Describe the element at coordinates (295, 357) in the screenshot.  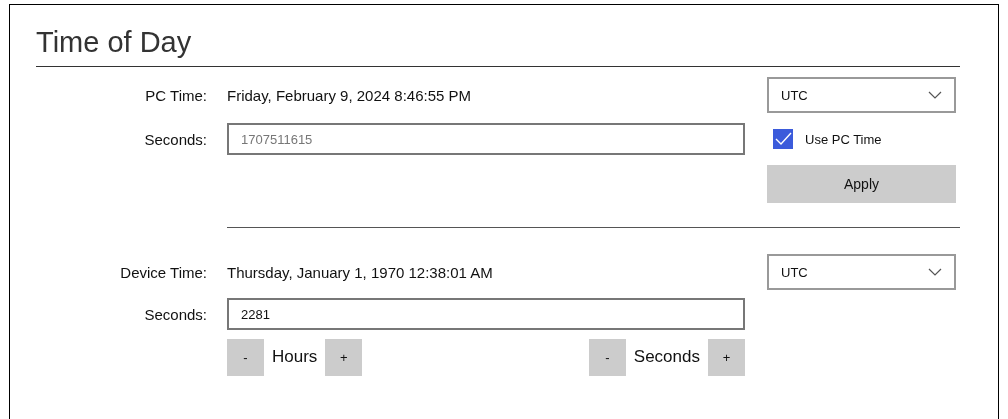
I see `stepper-label: Hours` at that location.